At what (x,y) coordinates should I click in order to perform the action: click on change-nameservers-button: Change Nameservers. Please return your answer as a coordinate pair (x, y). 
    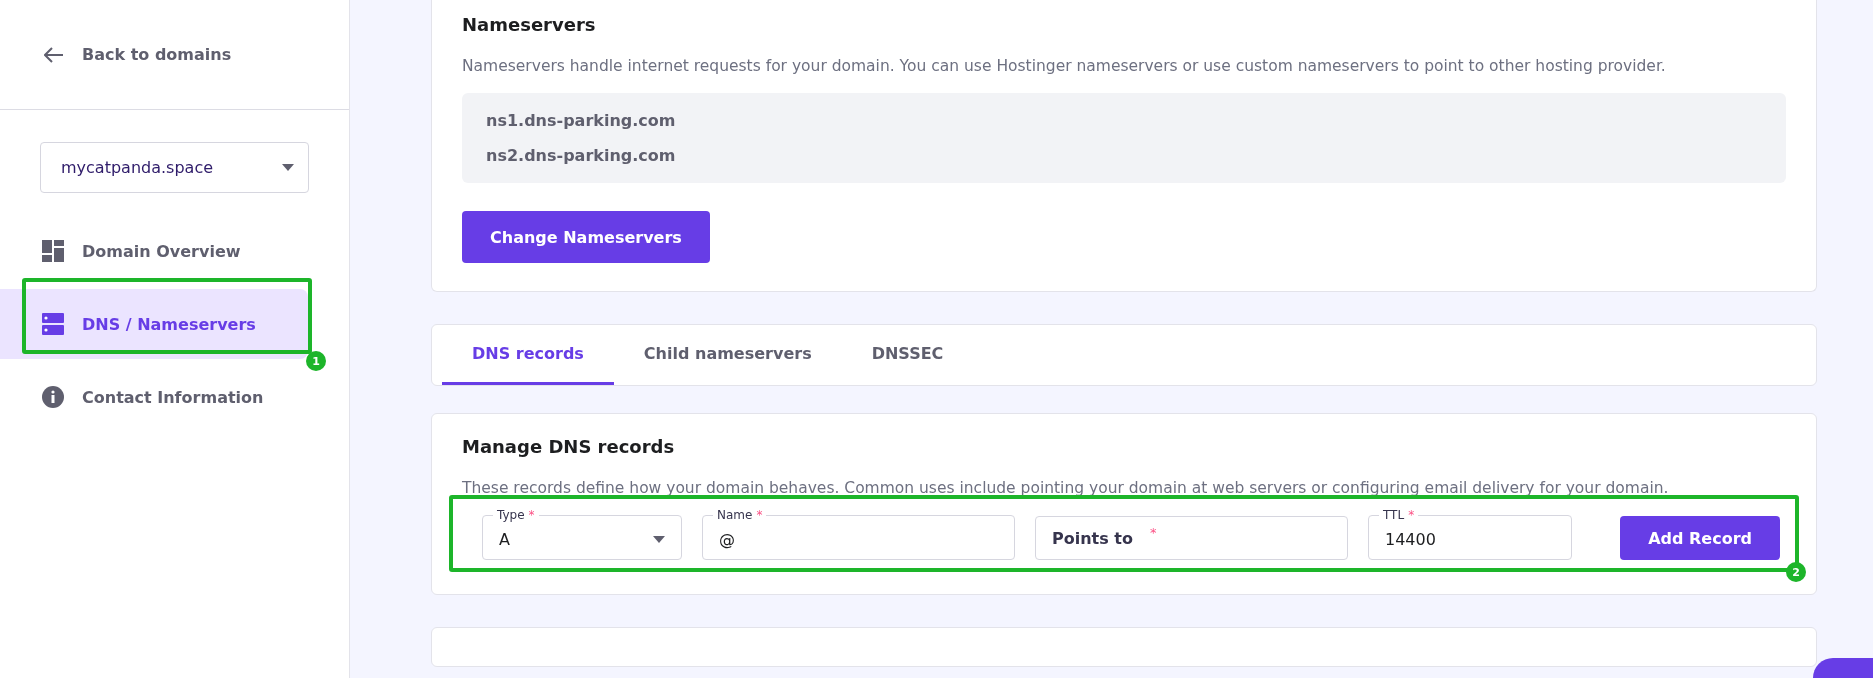
    Looking at the image, I should click on (586, 237).